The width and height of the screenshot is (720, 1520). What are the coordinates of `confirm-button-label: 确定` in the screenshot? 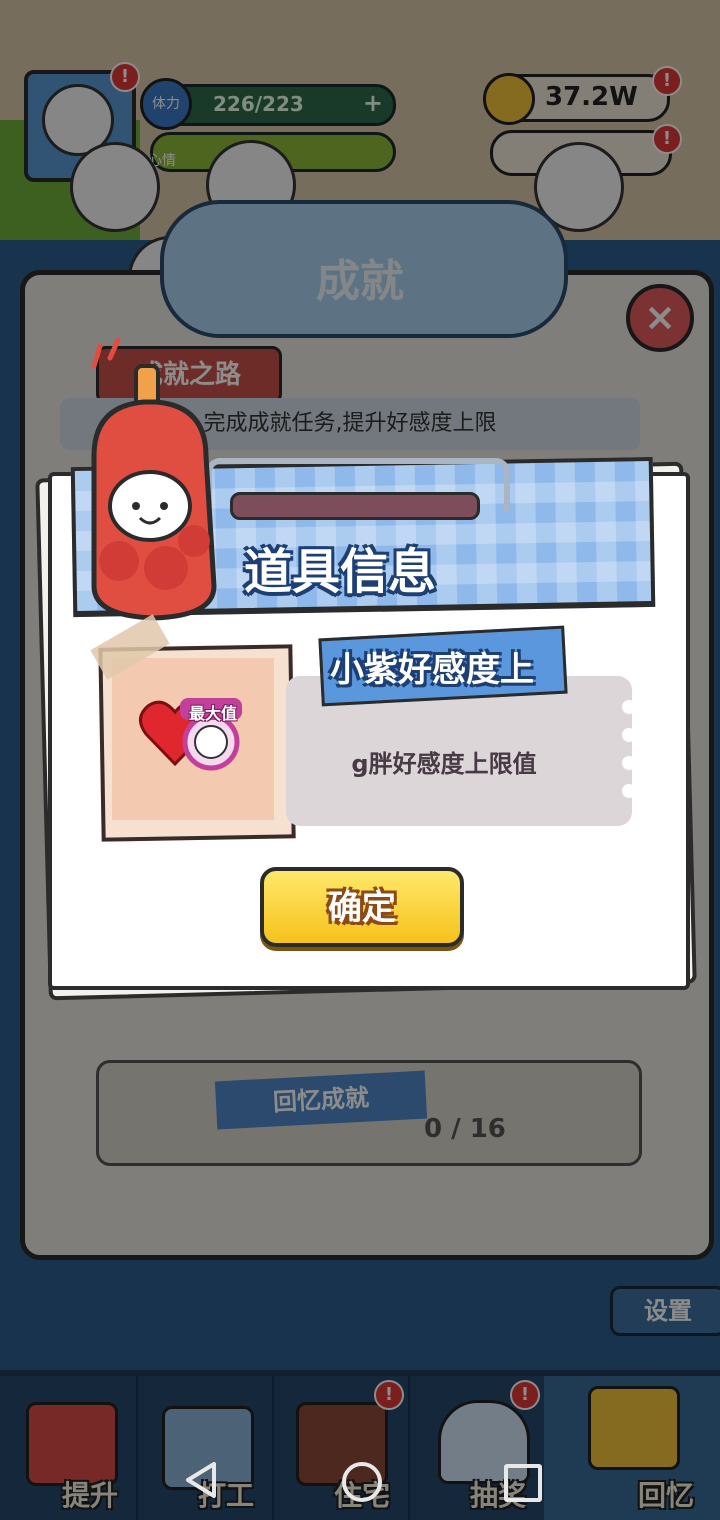 It's located at (362, 908).